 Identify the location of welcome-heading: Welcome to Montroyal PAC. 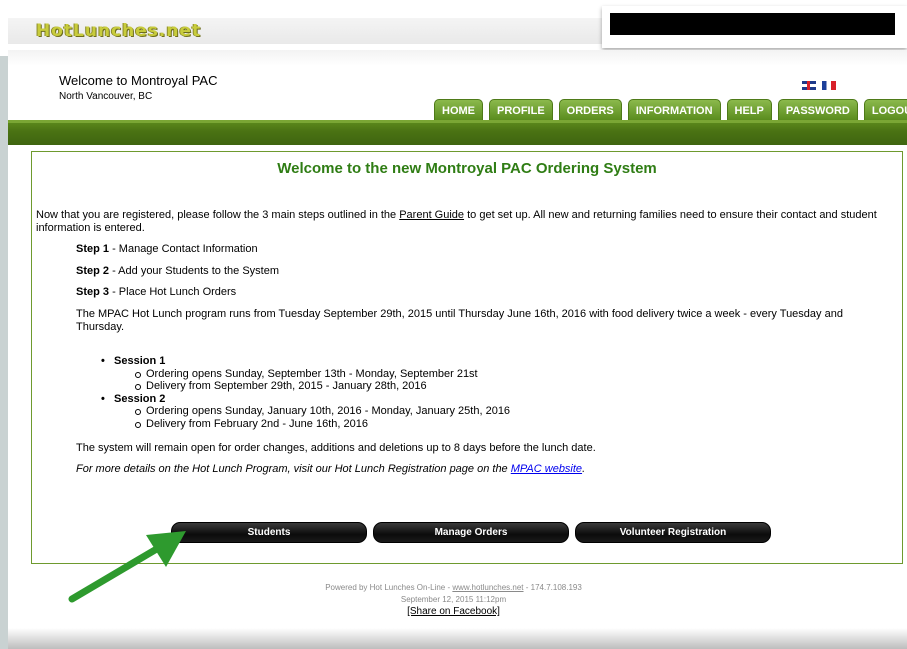
(138, 80).